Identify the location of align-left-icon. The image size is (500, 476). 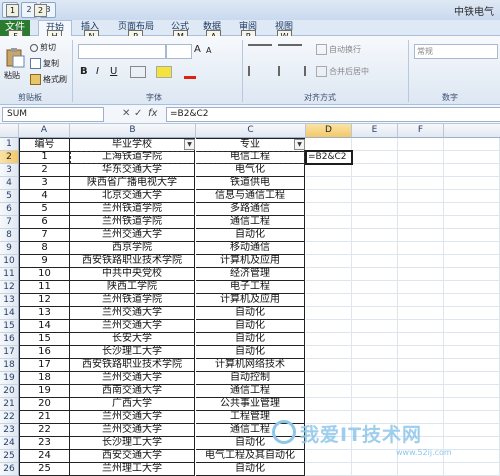
(261, 71).